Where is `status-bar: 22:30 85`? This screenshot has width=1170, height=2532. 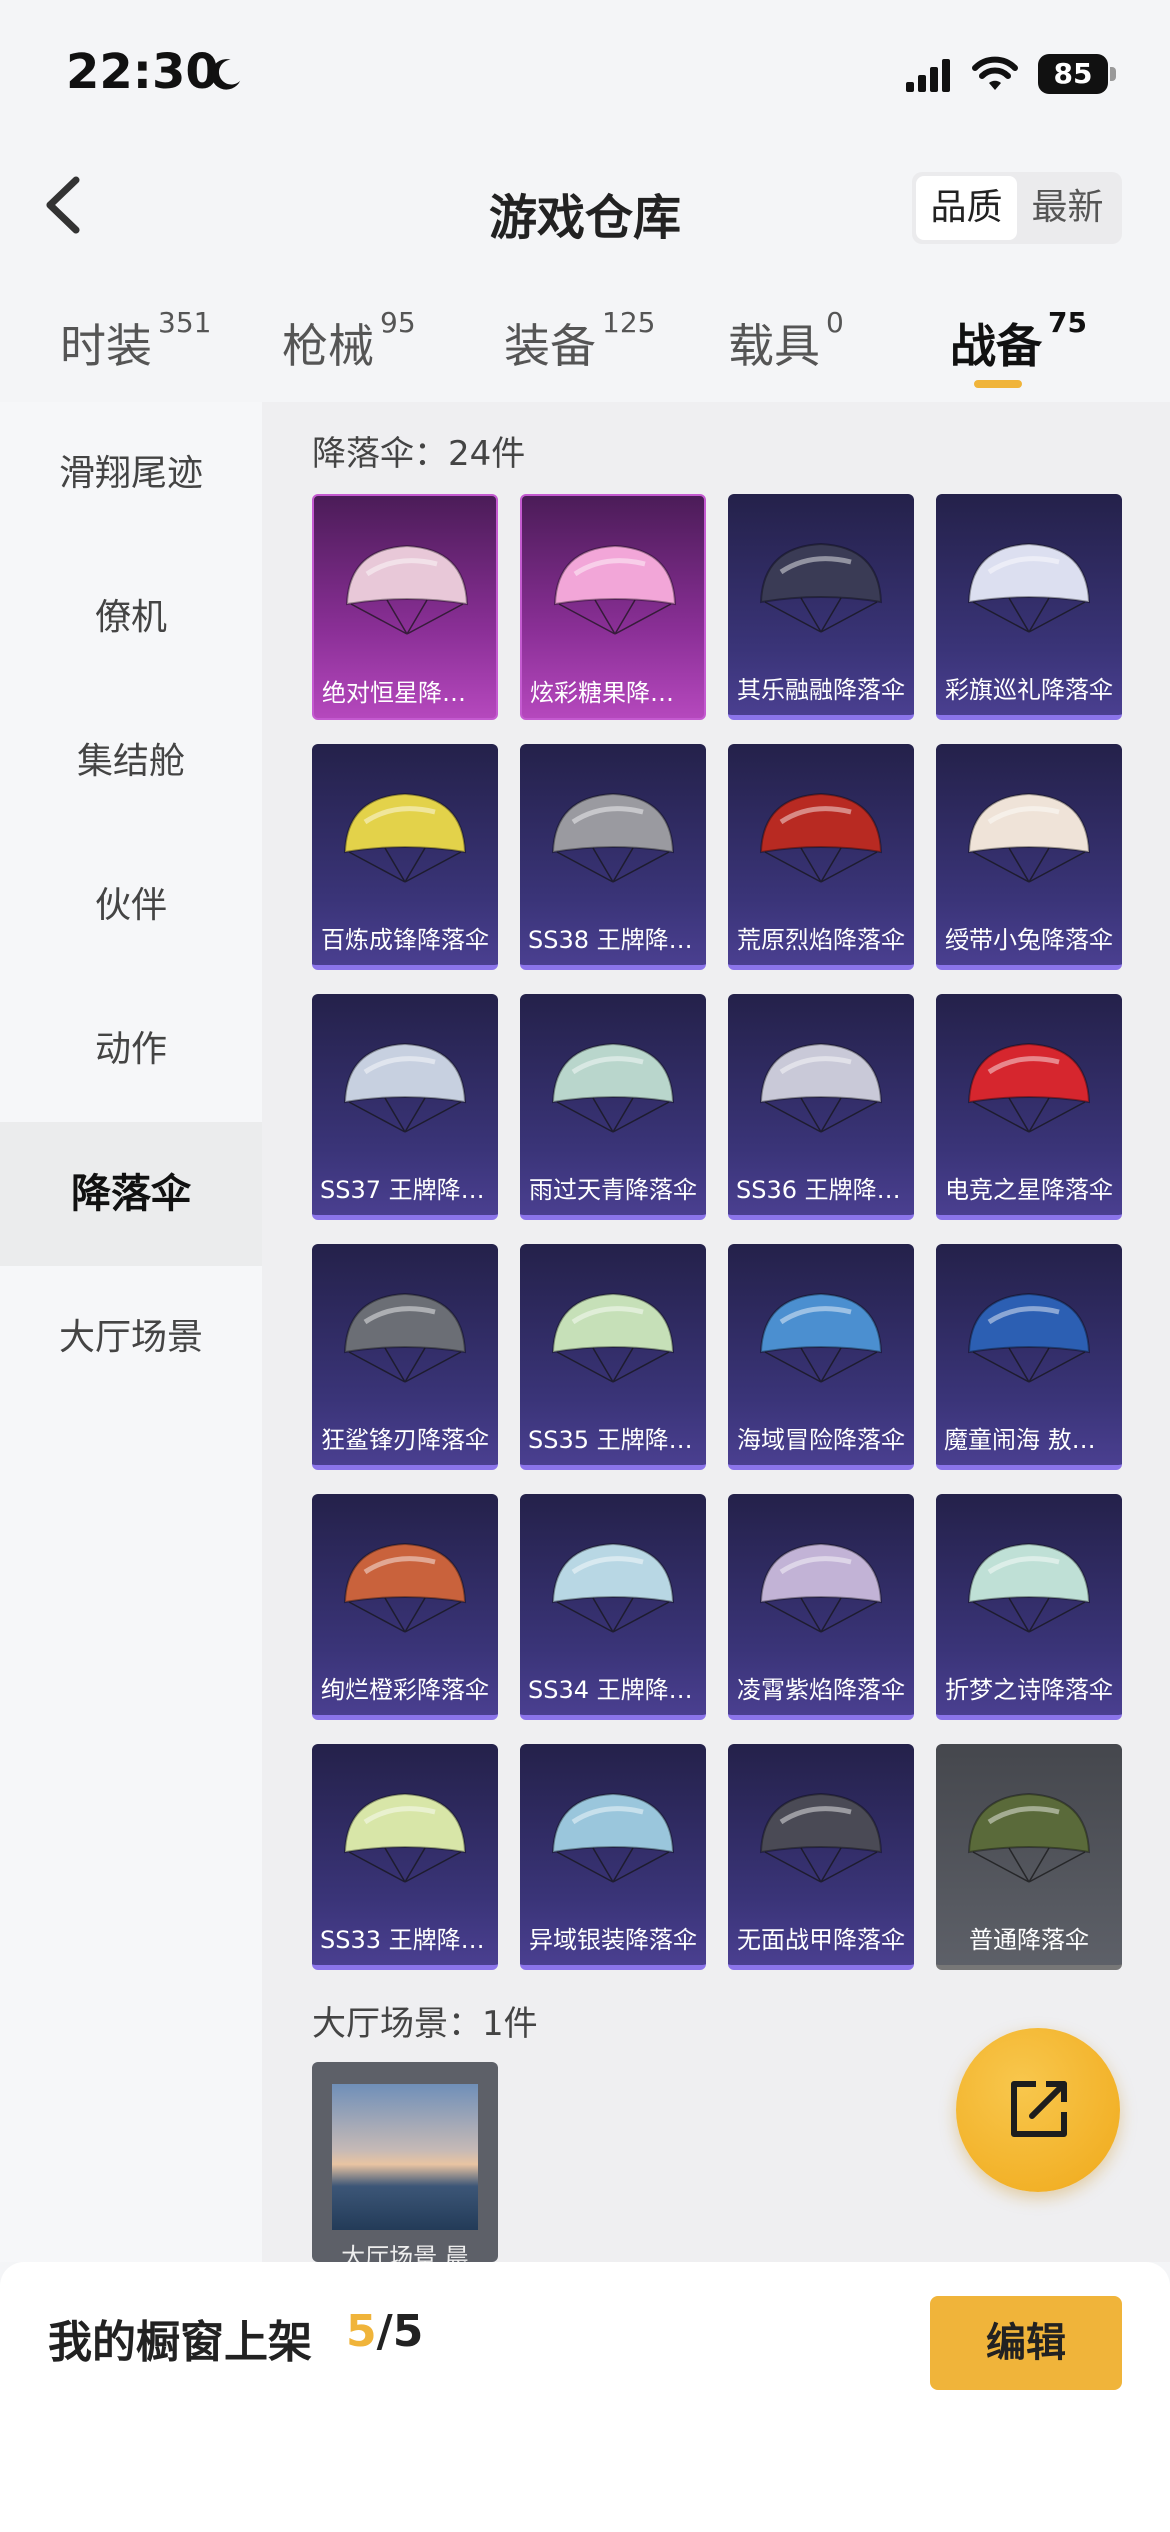 status-bar: 22:30 85 is located at coordinates (585, 75).